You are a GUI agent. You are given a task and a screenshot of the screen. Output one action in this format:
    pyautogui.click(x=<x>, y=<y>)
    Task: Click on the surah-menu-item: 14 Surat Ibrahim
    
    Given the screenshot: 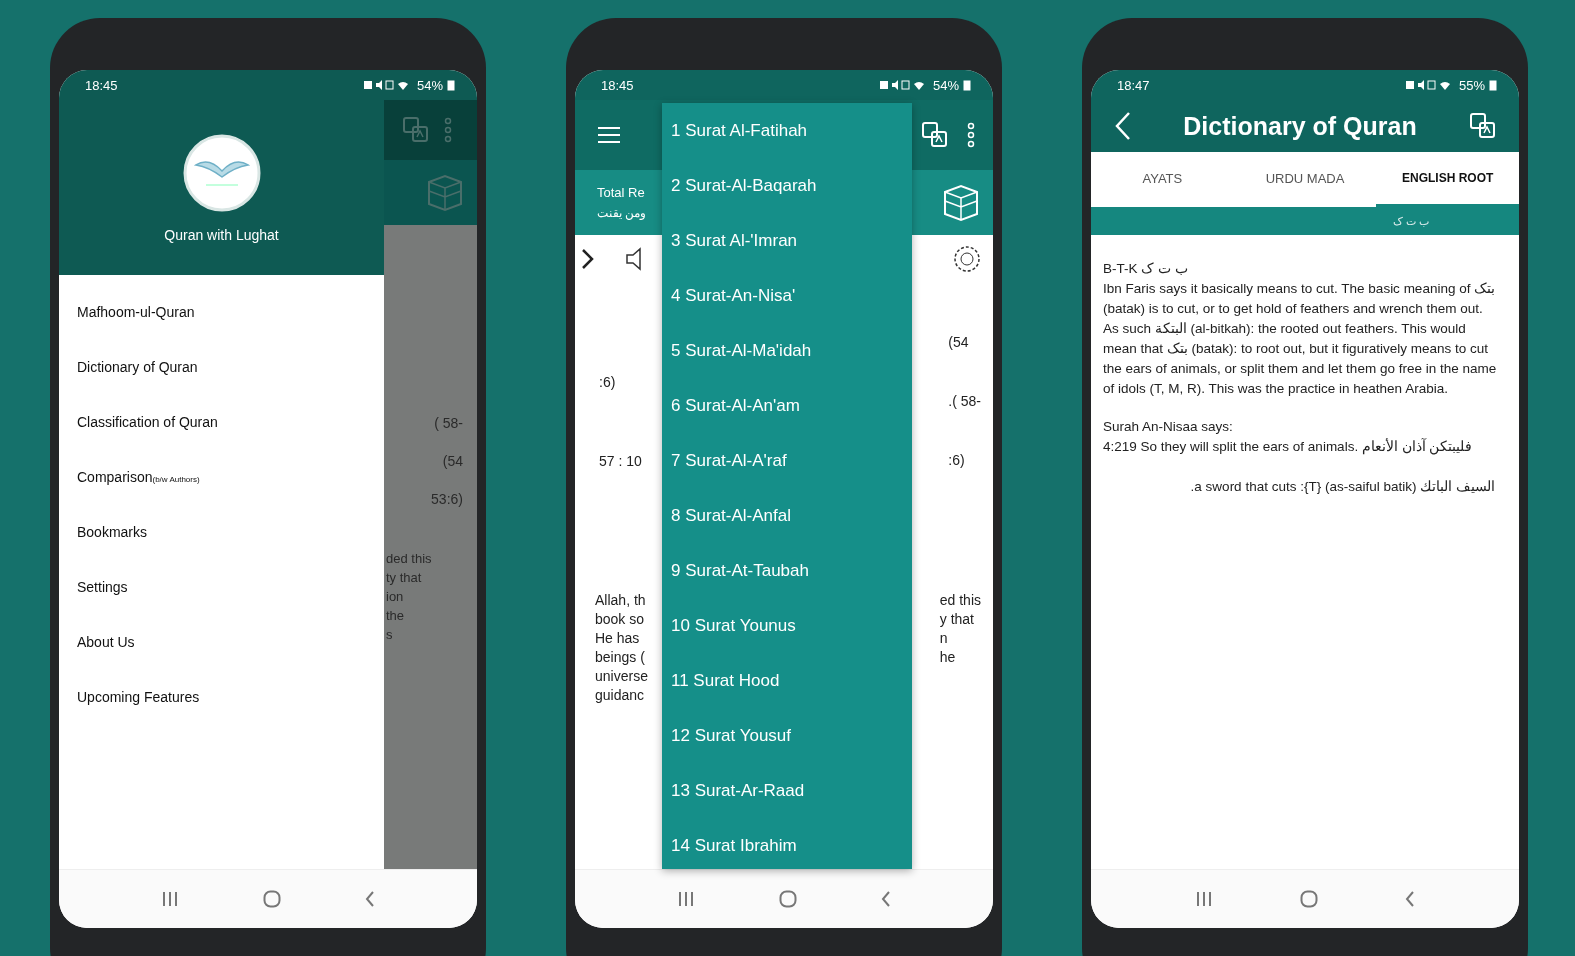 What is the action you would take?
    pyautogui.click(x=787, y=850)
    